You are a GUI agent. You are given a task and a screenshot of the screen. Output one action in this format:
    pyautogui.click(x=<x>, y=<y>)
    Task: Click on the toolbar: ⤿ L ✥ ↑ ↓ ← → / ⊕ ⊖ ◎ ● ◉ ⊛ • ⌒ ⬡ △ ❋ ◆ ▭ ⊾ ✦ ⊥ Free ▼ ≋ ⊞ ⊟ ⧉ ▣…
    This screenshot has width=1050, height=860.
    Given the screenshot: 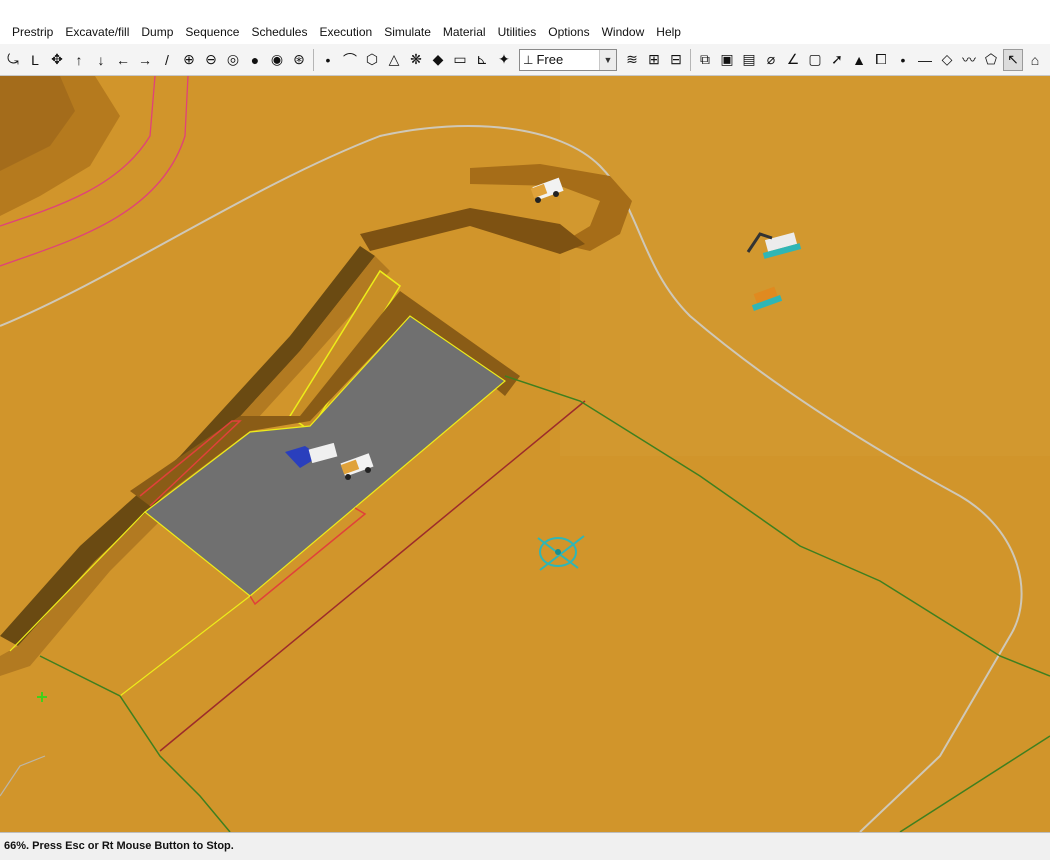 What is the action you would take?
    pyautogui.click(x=525, y=60)
    